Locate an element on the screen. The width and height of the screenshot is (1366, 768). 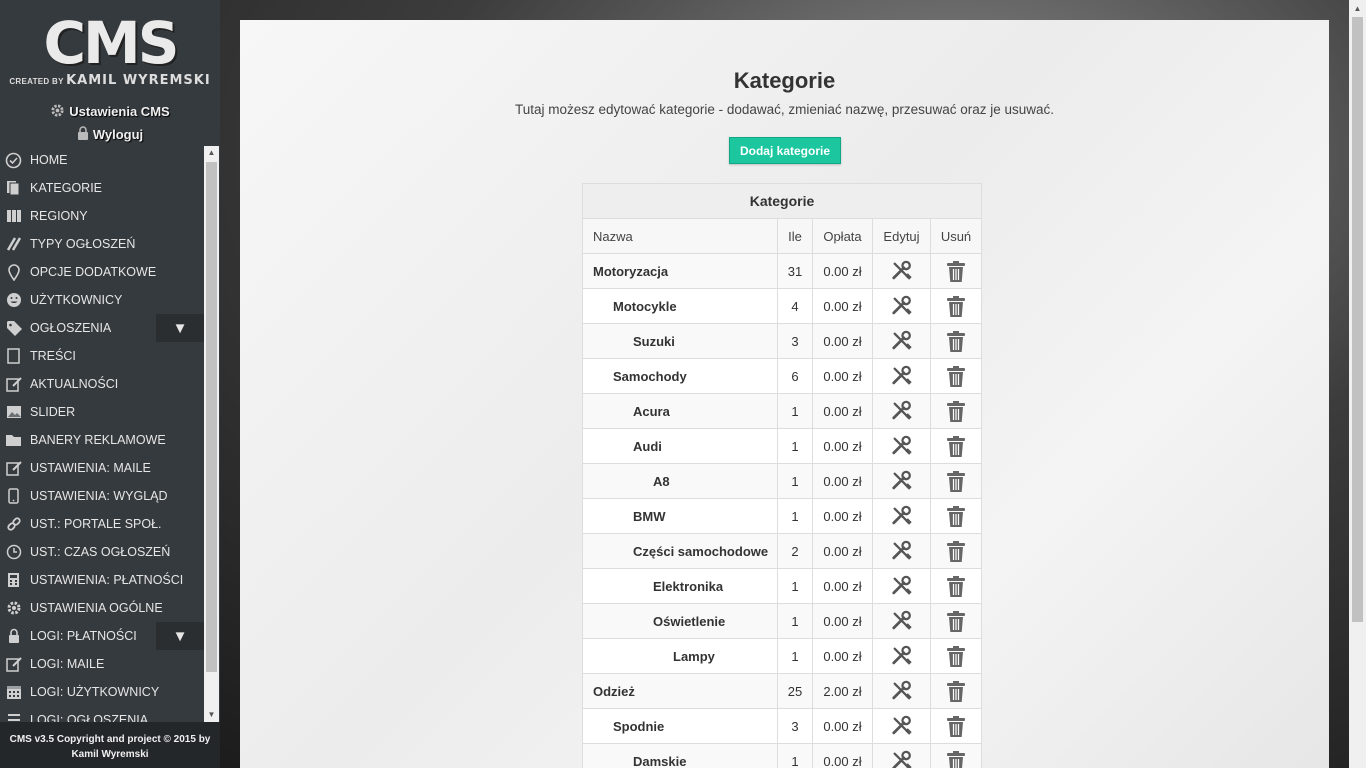
sidebar-item-regiony: REGIONY is located at coordinates (102, 216).